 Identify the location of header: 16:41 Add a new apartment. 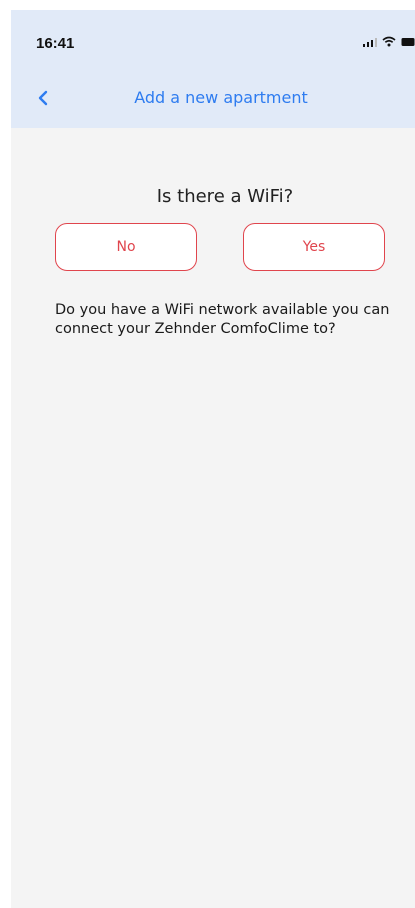
(213, 69).